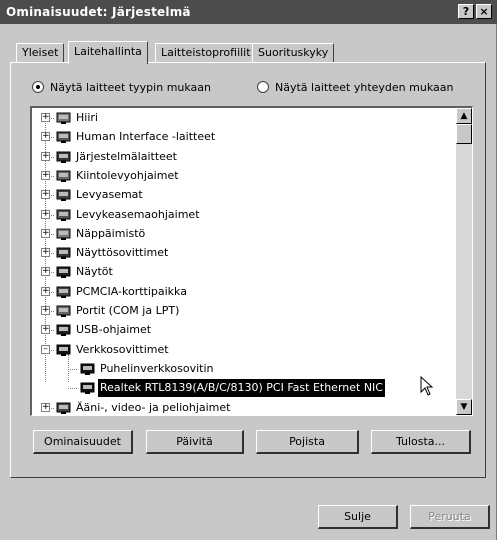 The image size is (497, 540). What do you see at coordinates (40, 52) in the screenshot?
I see `tab-general: Yleiset` at bounding box center [40, 52].